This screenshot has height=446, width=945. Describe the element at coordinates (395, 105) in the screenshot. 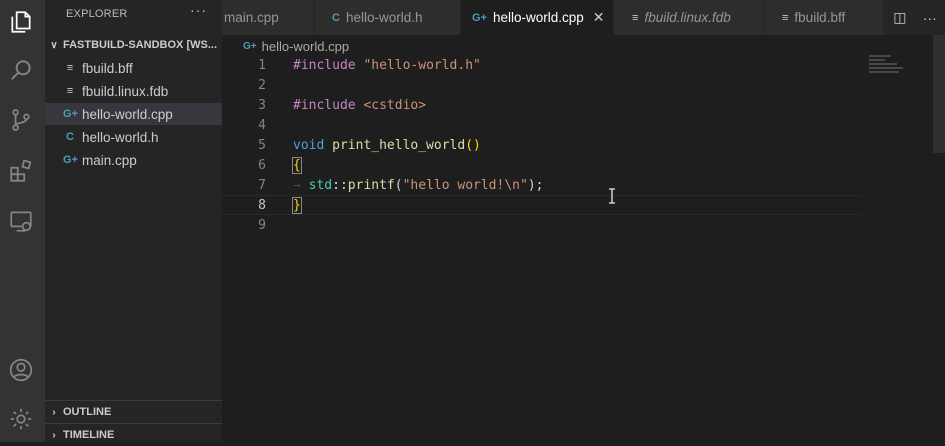

I see `include-header: <cstdio>` at that location.